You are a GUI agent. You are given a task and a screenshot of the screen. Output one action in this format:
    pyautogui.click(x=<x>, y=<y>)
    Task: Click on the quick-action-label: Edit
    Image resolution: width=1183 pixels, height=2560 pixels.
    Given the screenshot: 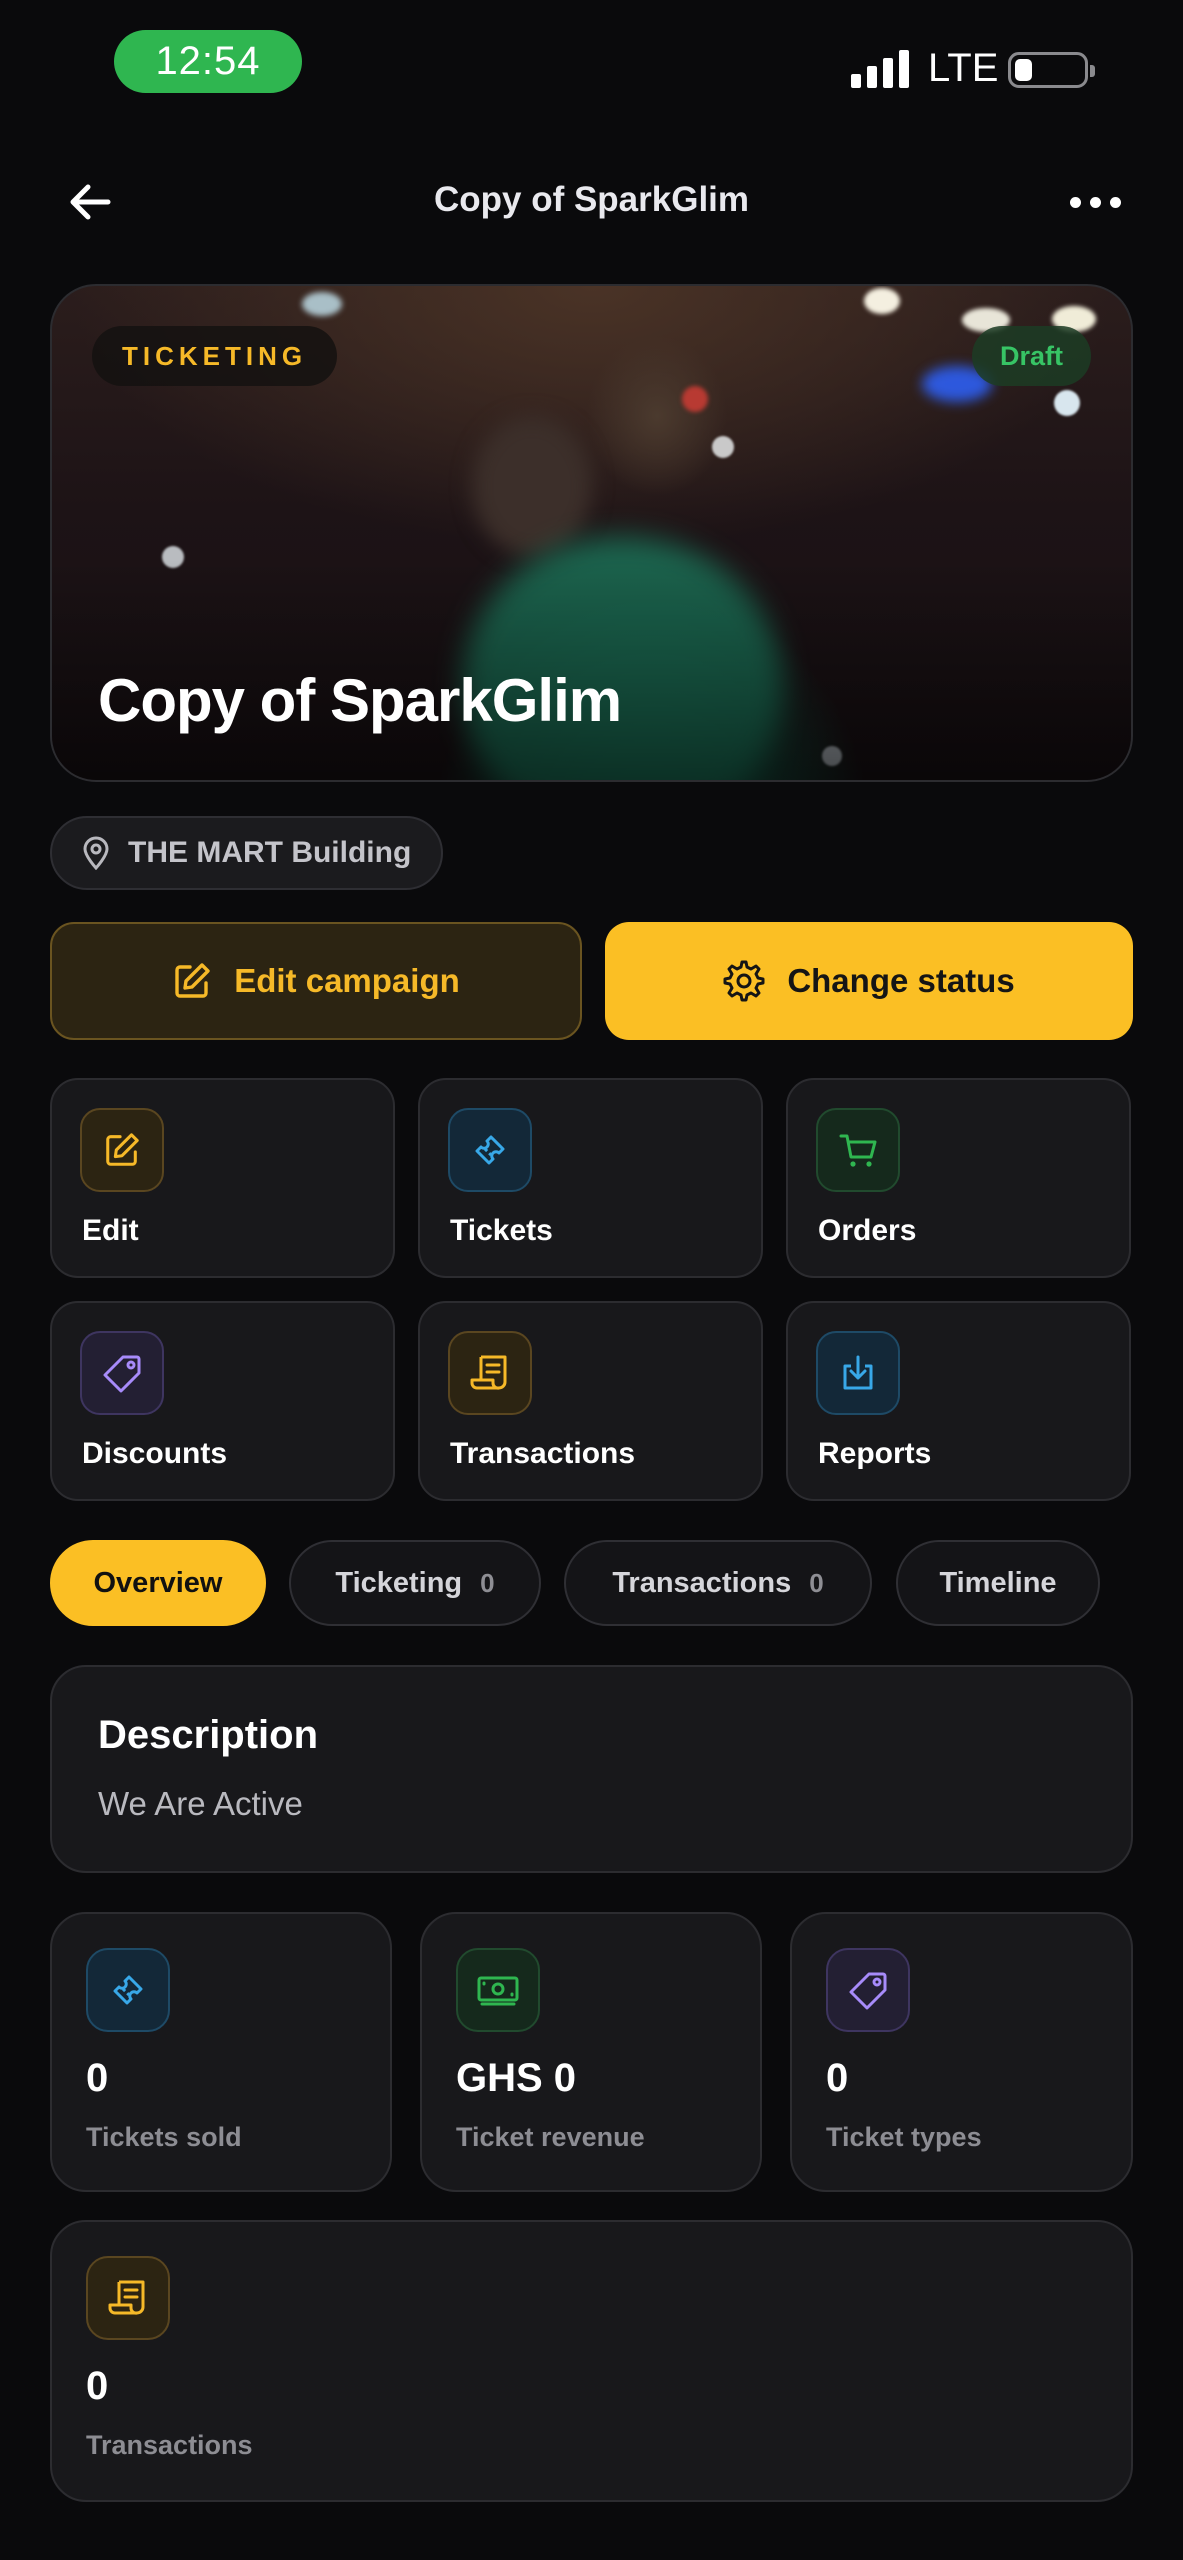 What is the action you would take?
    pyautogui.click(x=110, y=1230)
    